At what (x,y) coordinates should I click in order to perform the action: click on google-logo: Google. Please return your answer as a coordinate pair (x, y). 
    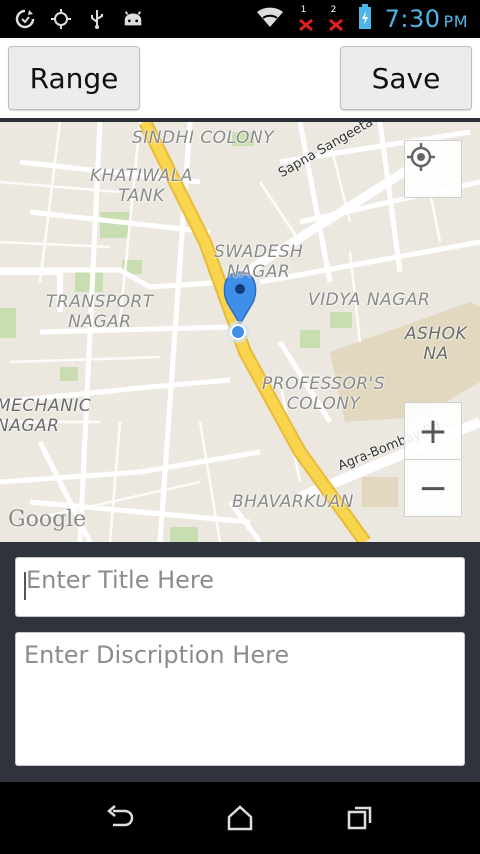
    Looking at the image, I should click on (47, 519).